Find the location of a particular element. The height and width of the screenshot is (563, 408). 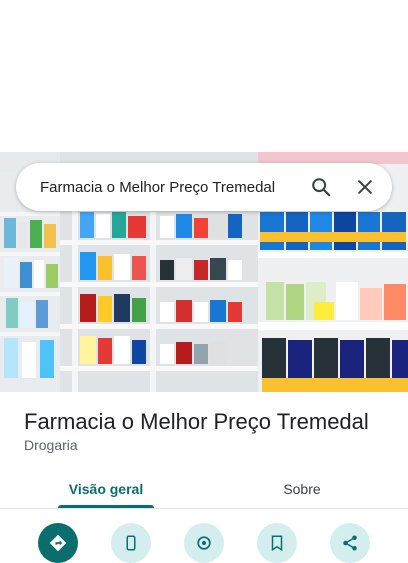

phone-icon is located at coordinates (131, 543).